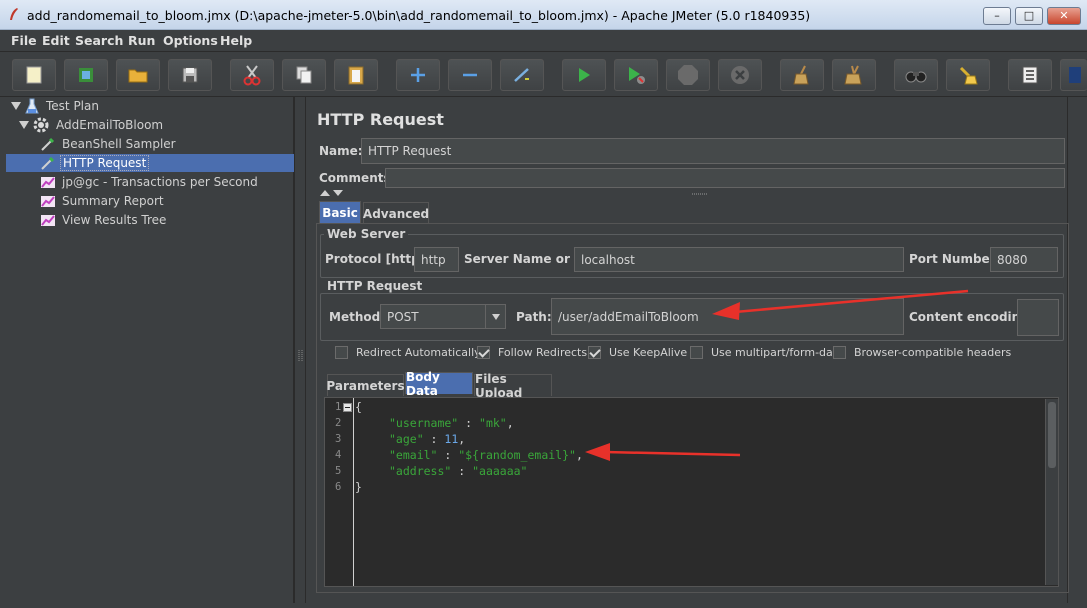 The image size is (1087, 608). What do you see at coordinates (420, 471) in the screenshot?
I see `json-key: "address"` at bounding box center [420, 471].